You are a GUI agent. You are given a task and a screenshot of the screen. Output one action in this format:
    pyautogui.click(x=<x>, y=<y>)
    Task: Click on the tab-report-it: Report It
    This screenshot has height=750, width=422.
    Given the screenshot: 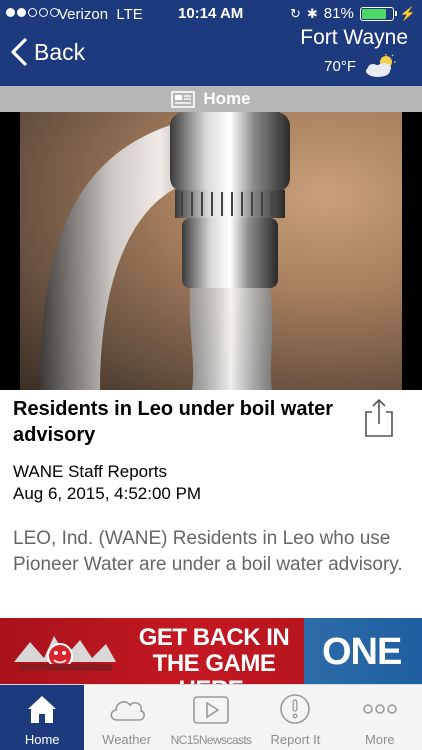 What is the action you would take?
    pyautogui.click(x=295, y=717)
    